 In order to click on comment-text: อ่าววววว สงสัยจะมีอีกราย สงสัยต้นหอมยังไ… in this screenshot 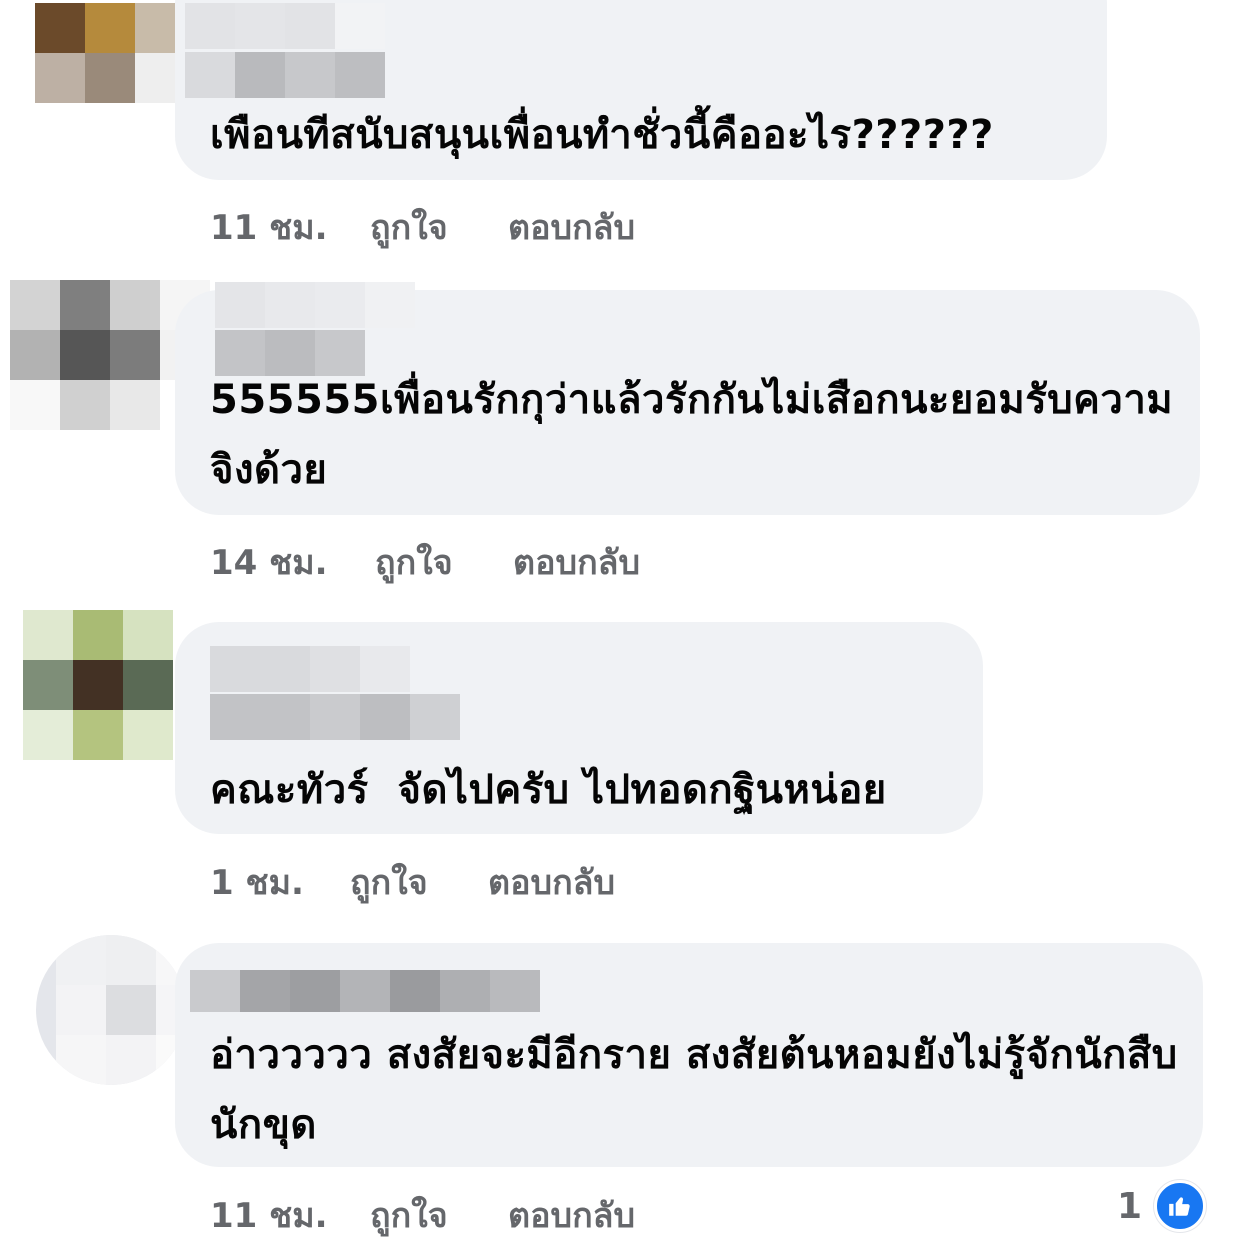, I will do `click(694, 1090)`.